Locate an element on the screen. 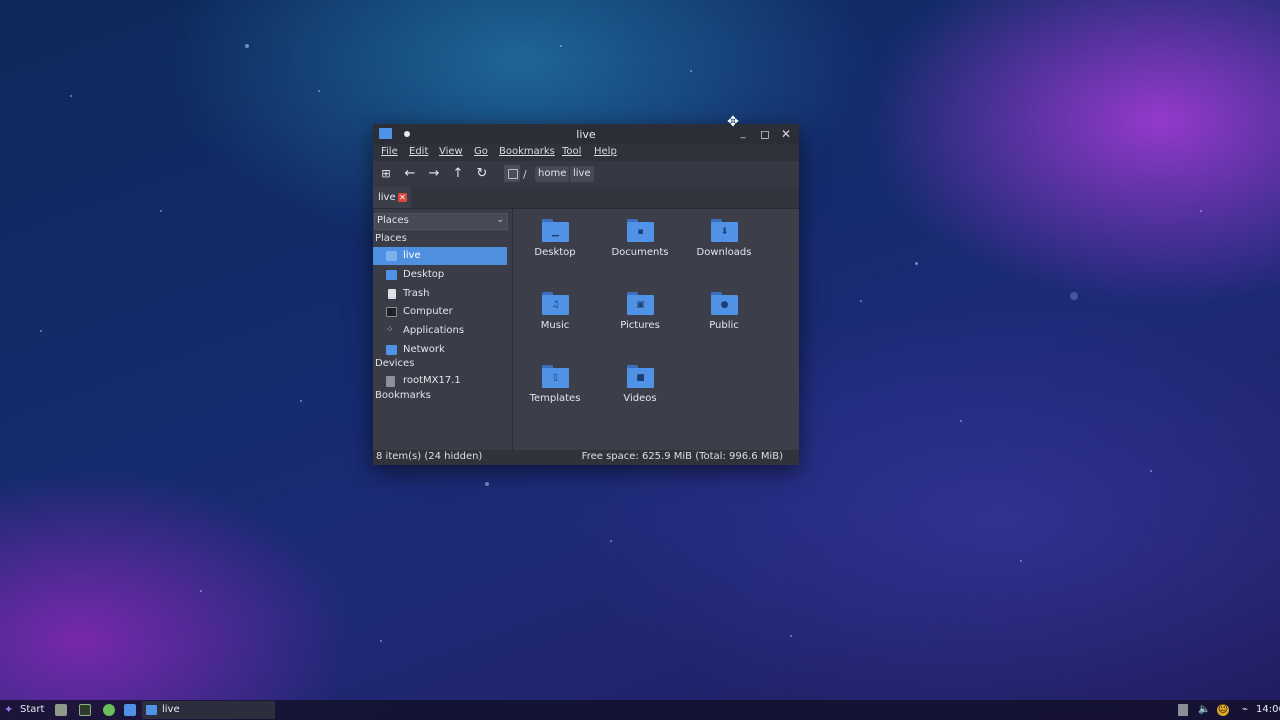  menu-bar: File Edit View Go Bookmarks Tool Help is located at coordinates (586, 152).